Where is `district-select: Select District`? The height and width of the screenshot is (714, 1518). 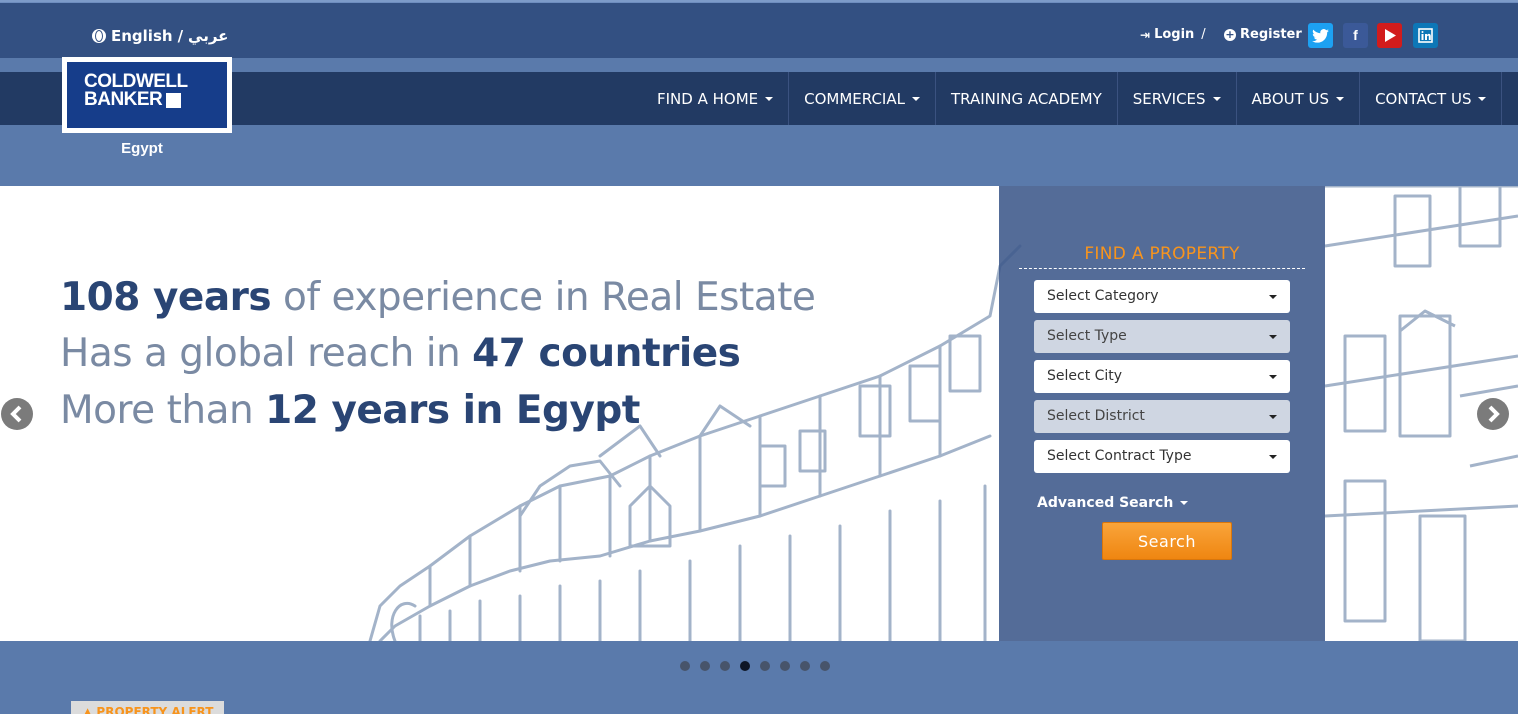 district-select: Select District is located at coordinates (1162, 416).